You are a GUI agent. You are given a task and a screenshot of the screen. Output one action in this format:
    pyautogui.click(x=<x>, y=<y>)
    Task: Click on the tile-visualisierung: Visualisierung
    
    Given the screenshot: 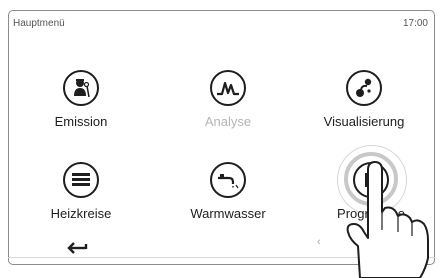 What is the action you would take?
    pyautogui.click(x=364, y=99)
    